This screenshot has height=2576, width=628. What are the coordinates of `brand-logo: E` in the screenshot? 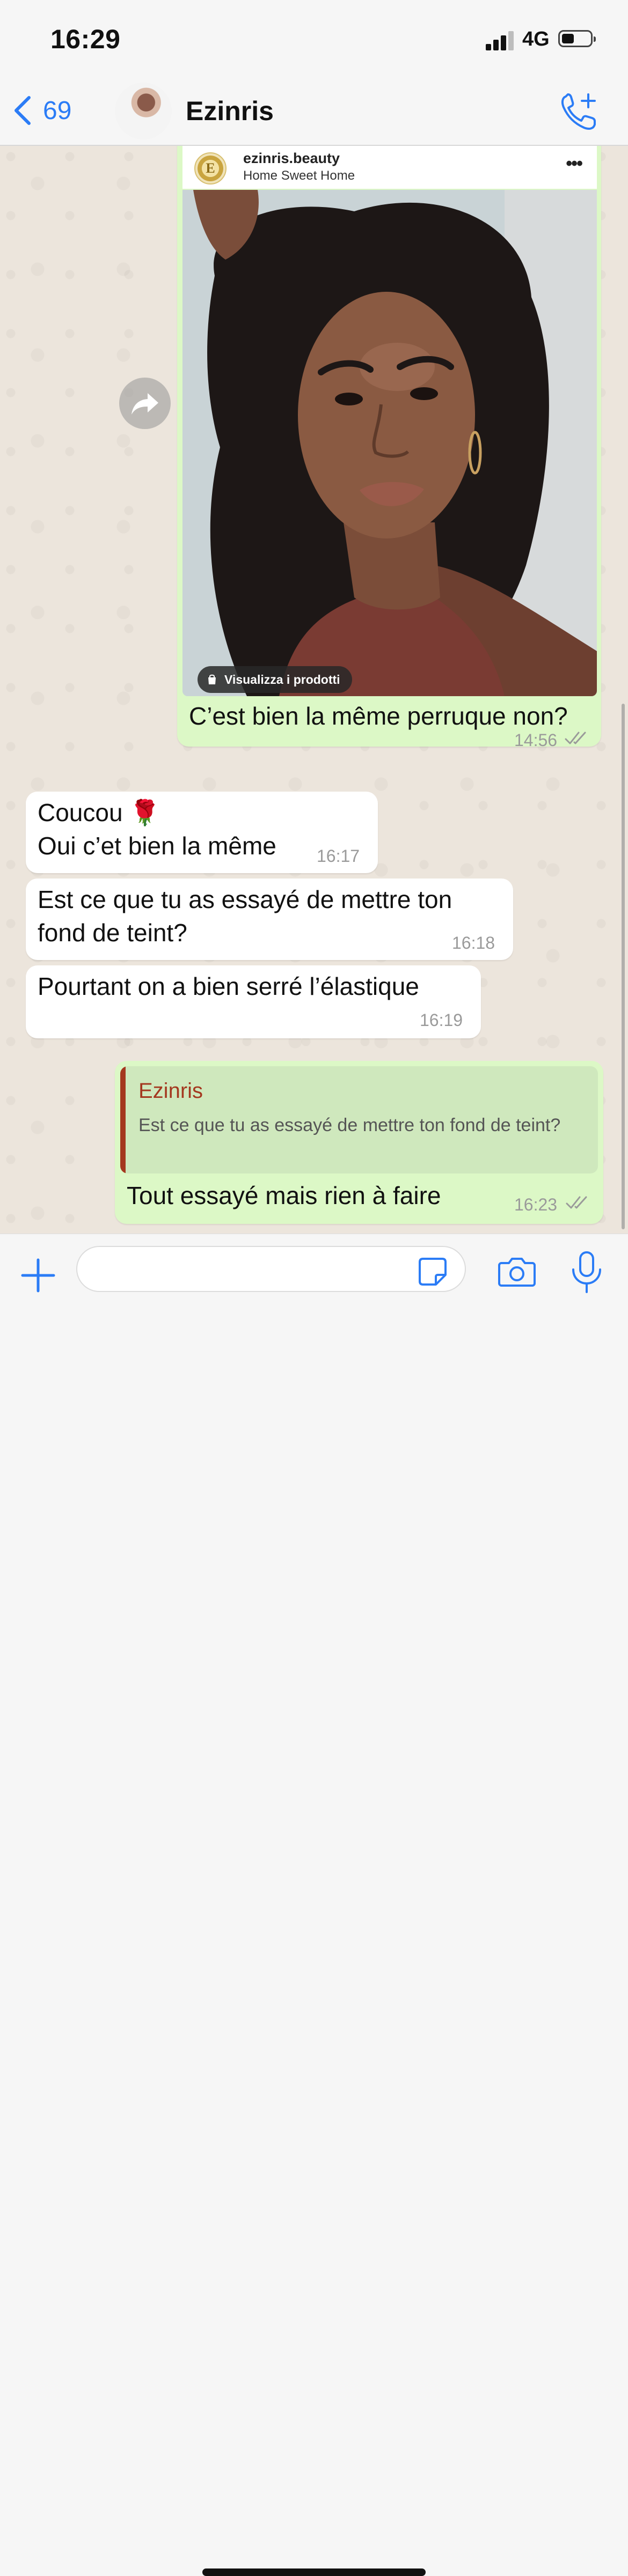 It's located at (210, 168).